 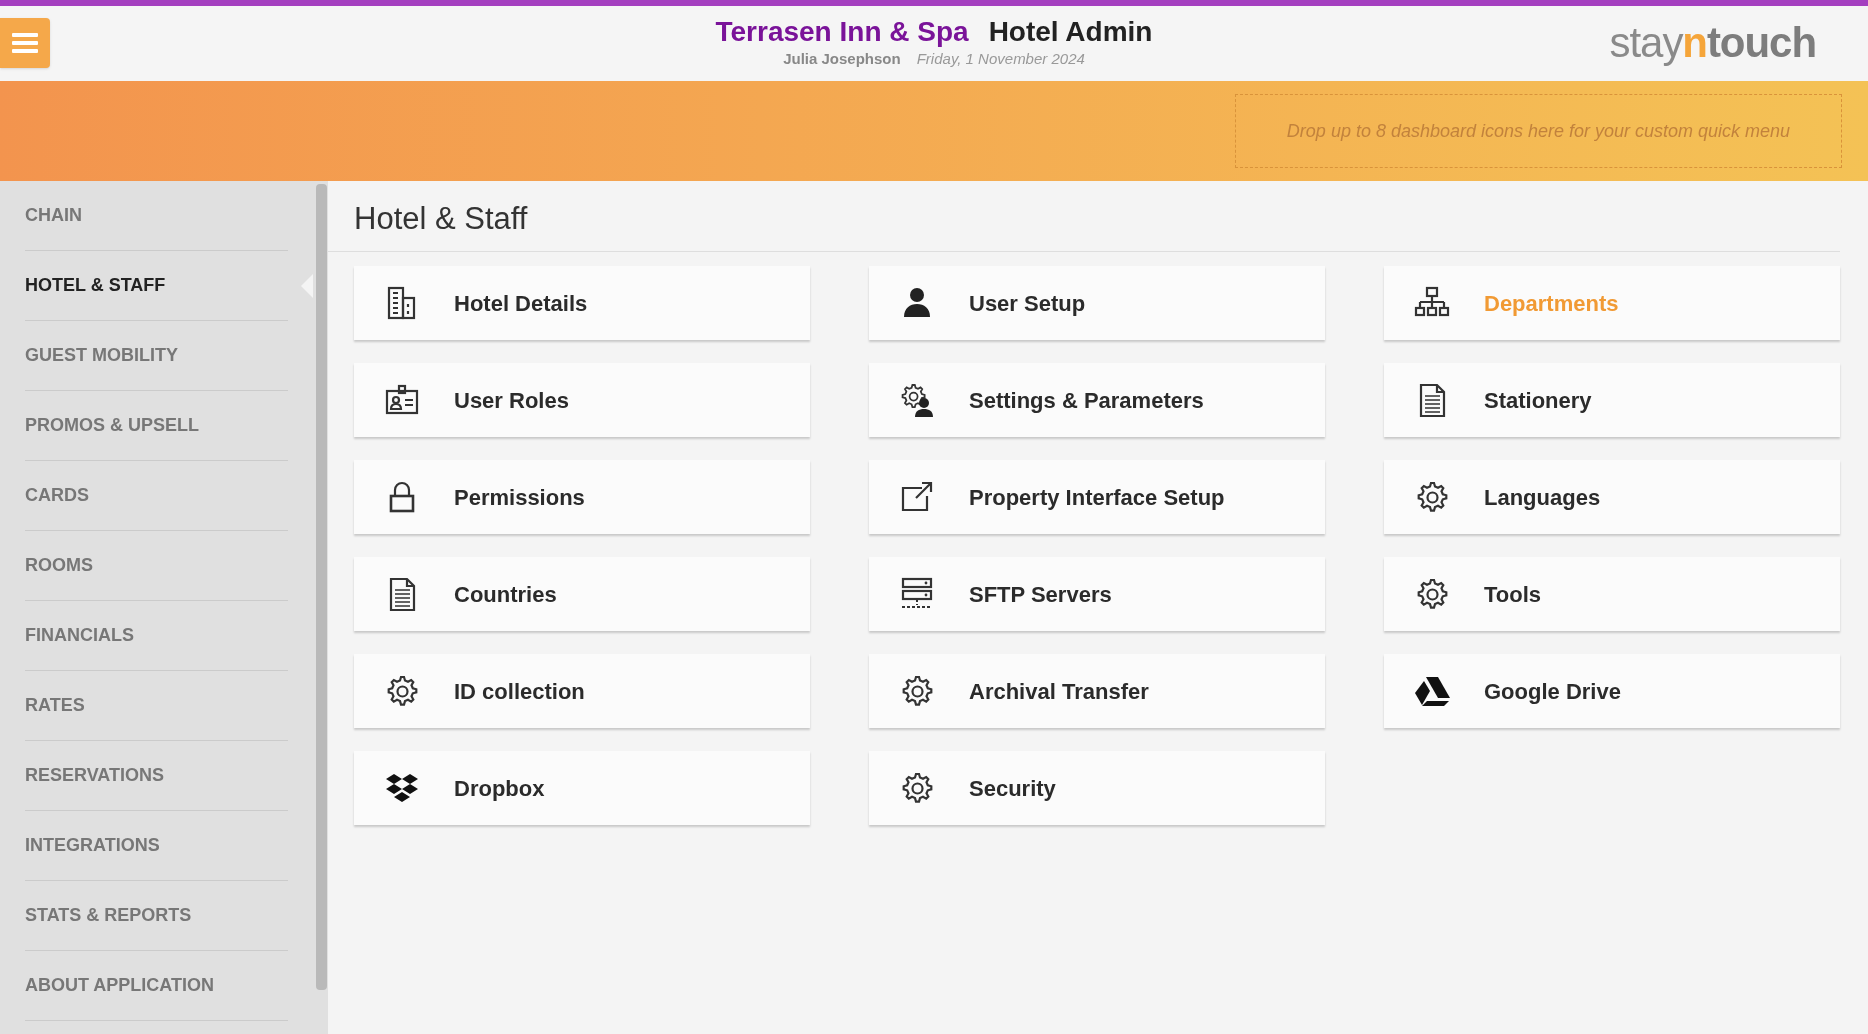 What do you see at coordinates (1097, 594) in the screenshot?
I see `settings-tile: SFTP Servers` at bounding box center [1097, 594].